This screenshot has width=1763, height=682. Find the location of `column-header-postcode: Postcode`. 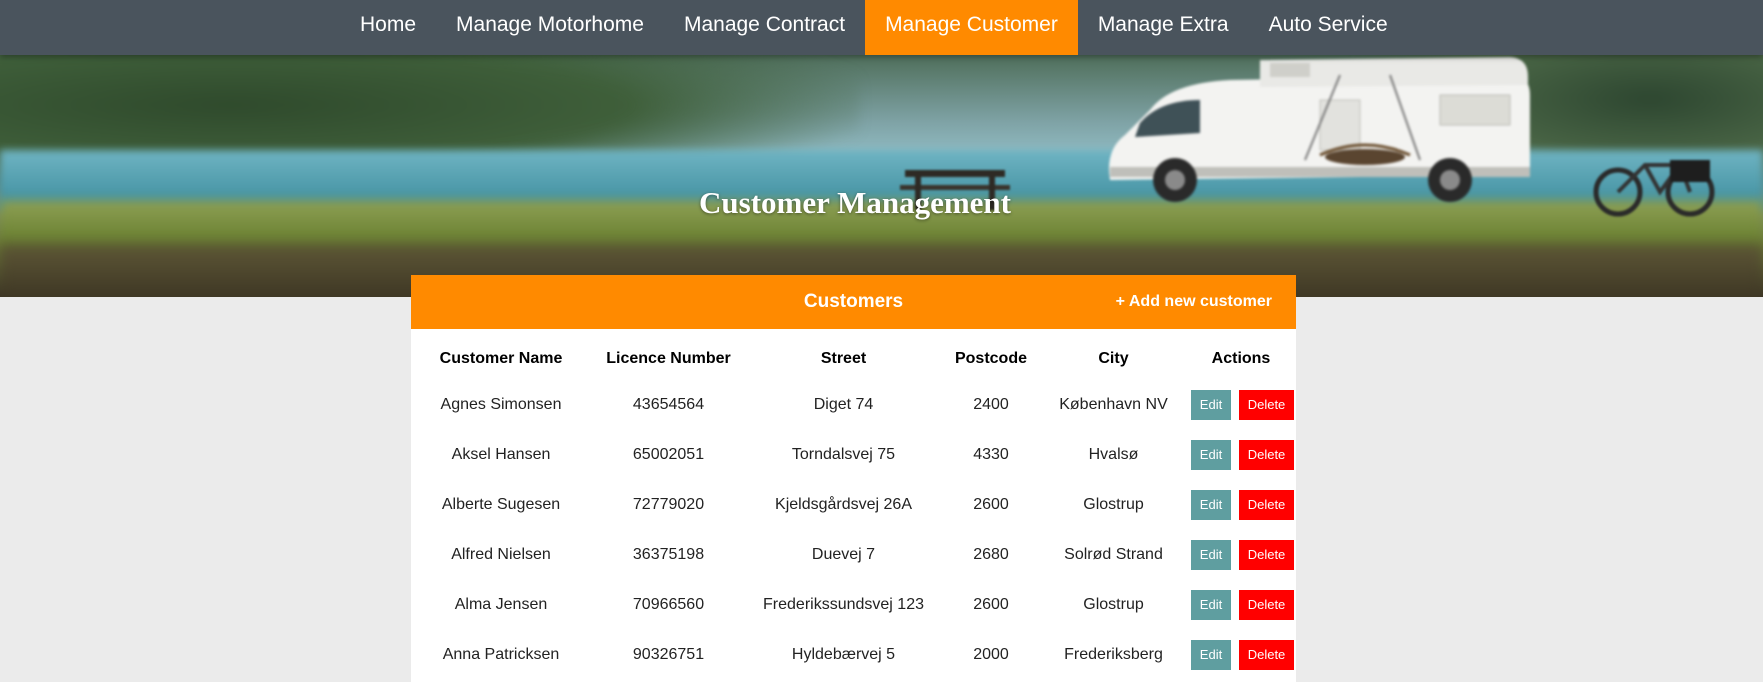

column-header-postcode: Postcode is located at coordinates (990, 358).